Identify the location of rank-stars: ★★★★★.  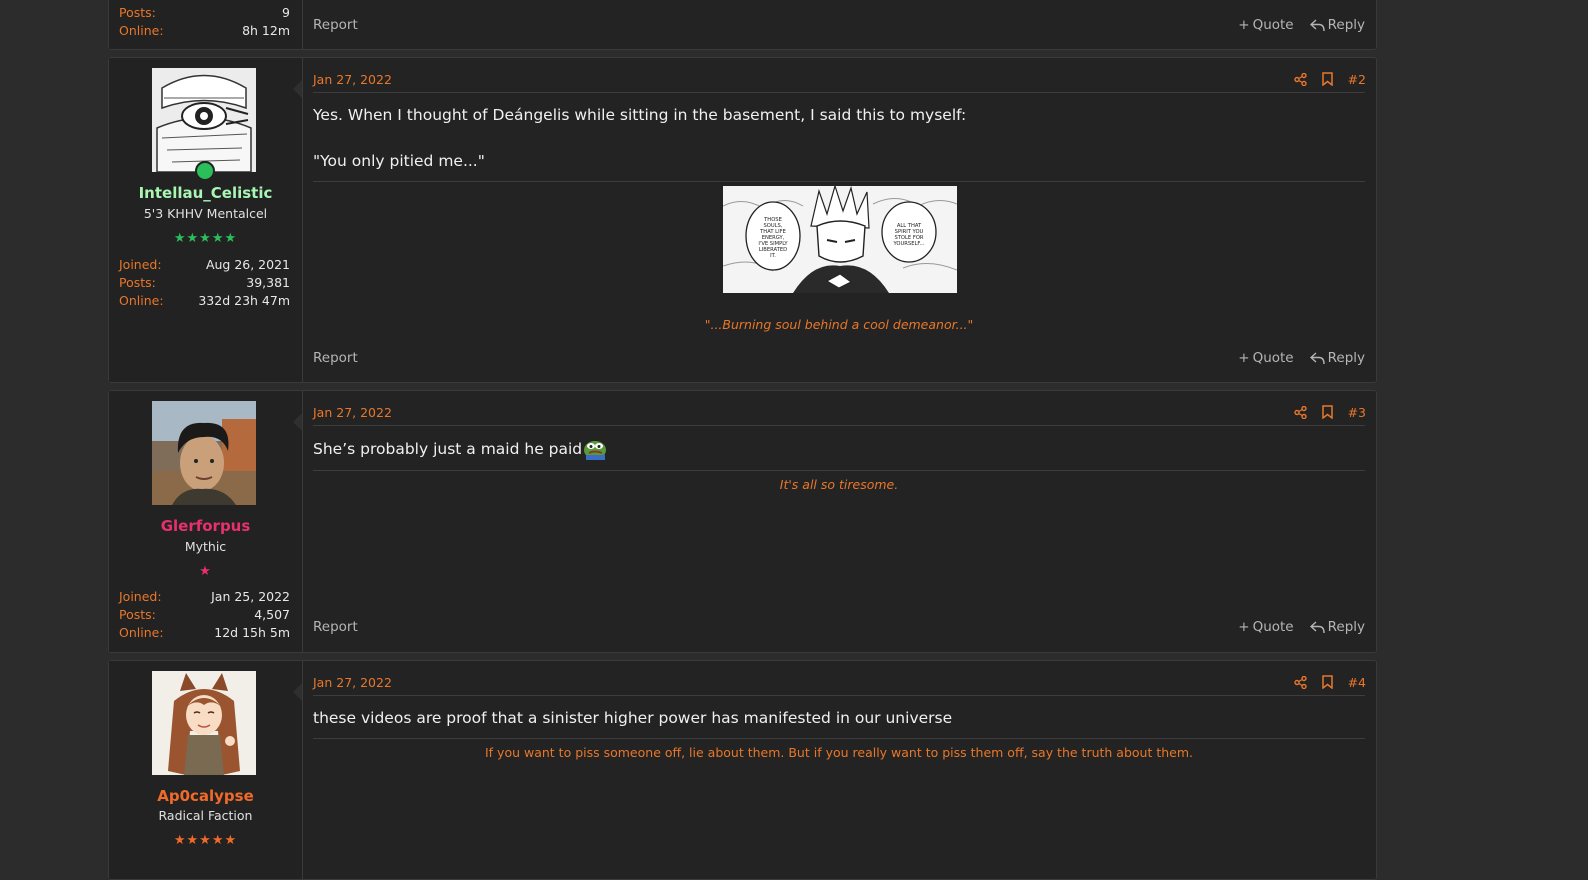
(205, 238).